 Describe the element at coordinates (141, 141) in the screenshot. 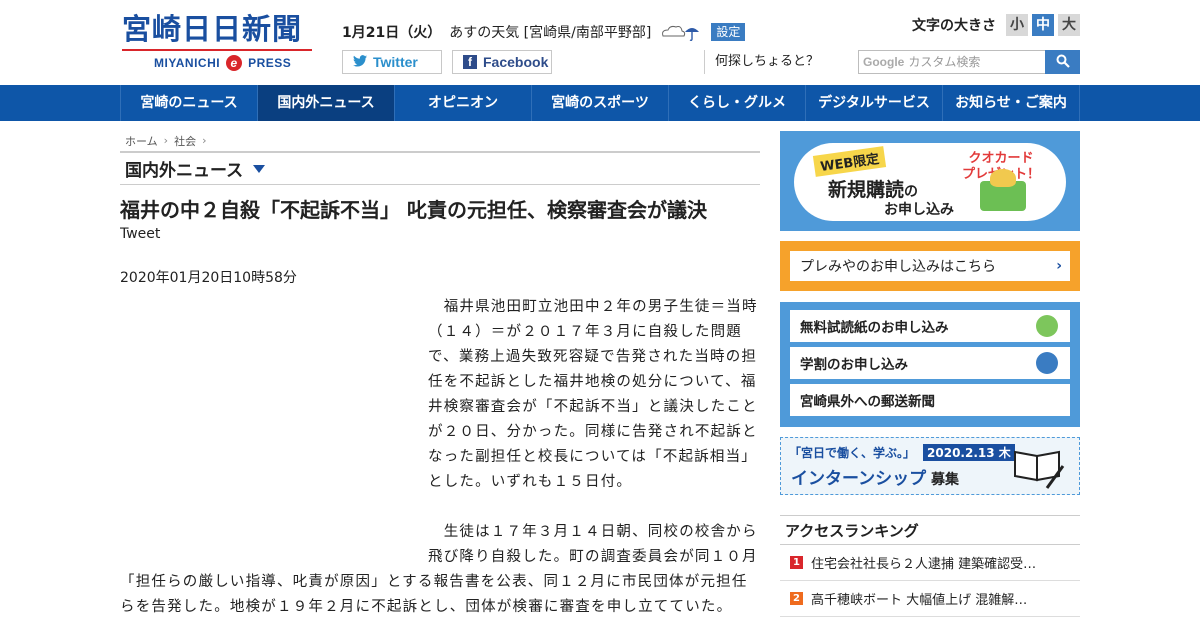

I see `breadcrumb-home: ホーム` at that location.